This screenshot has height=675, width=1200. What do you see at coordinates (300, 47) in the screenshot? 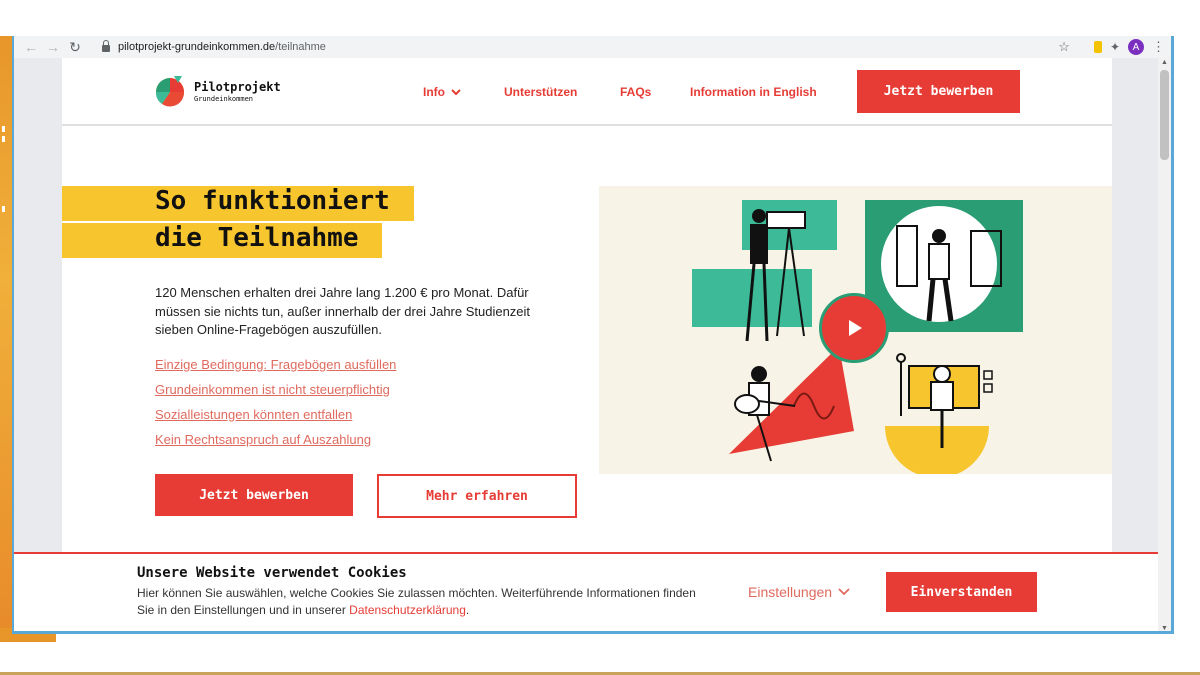
I see `url-path: /teilnahme` at bounding box center [300, 47].